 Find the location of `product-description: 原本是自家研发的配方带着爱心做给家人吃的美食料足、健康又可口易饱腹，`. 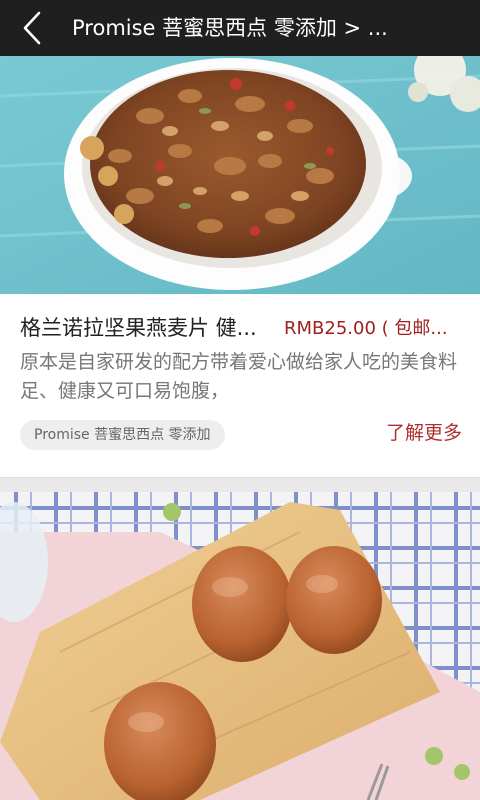

product-description: 原本是自家研发的配方带着爱心做给家人吃的美食料足、健康又可口易饱腹， is located at coordinates (239, 376).